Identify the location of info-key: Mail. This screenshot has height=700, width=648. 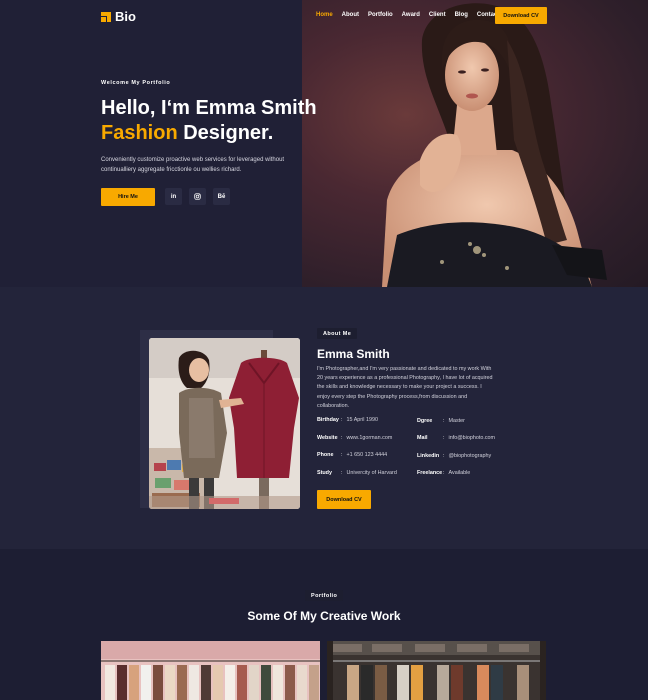
(422, 438).